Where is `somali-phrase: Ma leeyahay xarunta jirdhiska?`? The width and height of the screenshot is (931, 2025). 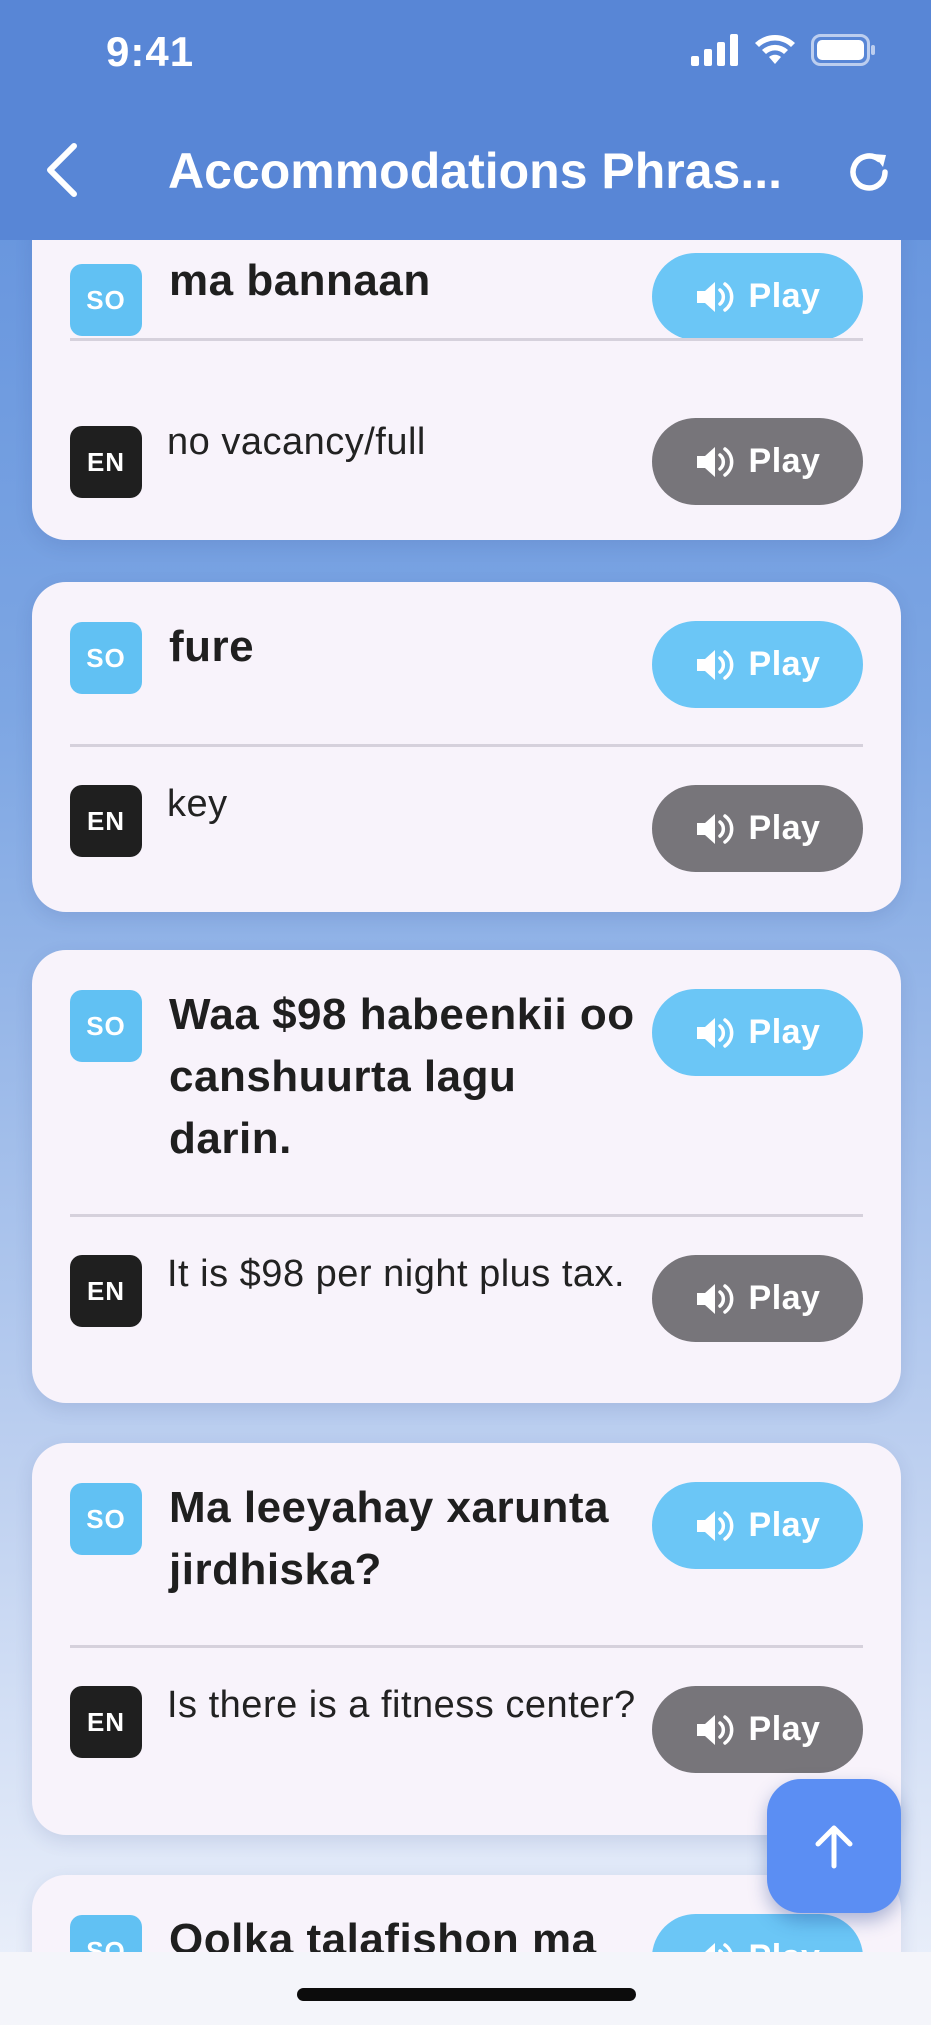 somali-phrase: Ma leeyahay xarunta jirdhiska? is located at coordinates (389, 1538).